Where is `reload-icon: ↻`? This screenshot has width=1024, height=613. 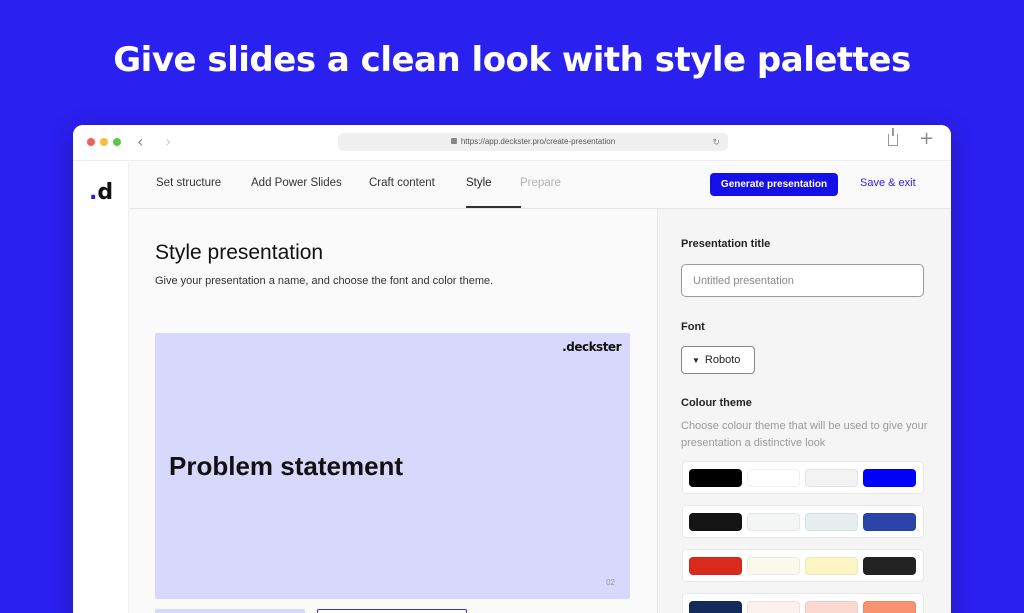 reload-icon: ↻ is located at coordinates (716, 142).